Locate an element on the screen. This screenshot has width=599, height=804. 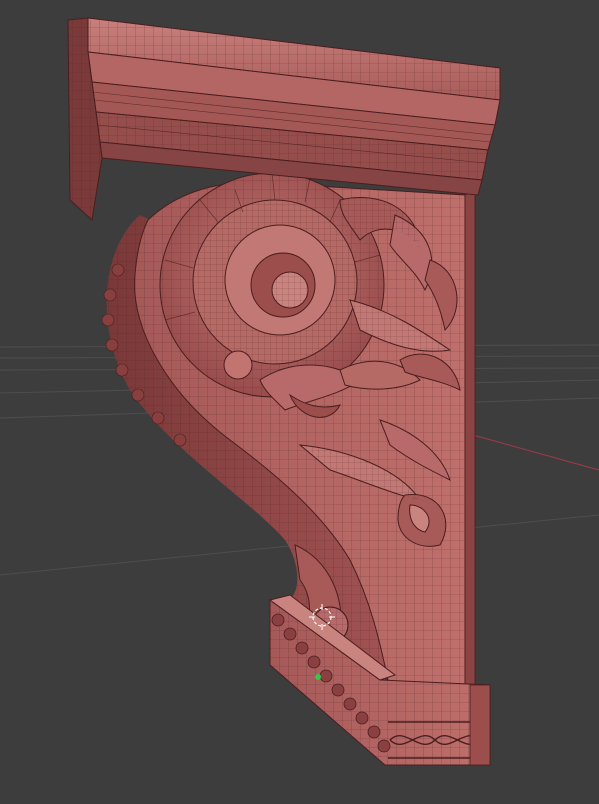
selected-vertex is located at coordinates (318, 677).